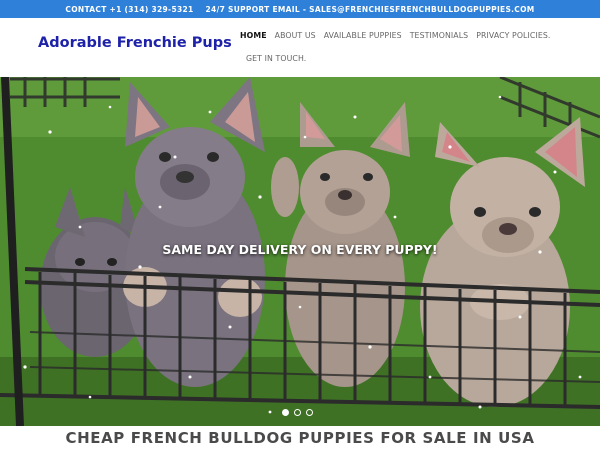 The image size is (600, 450). What do you see at coordinates (363, 35) in the screenshot?
I see `nav-available-puppies: AVAILABLE PUPPIES` at bounding box center [363, 35].